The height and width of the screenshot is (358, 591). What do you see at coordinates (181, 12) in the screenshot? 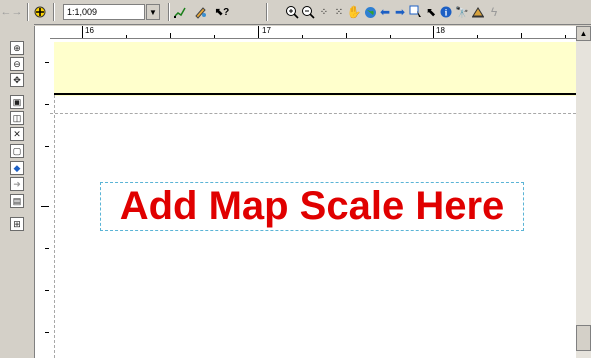
I see `draw-icon` at bounding box center [181, 12].